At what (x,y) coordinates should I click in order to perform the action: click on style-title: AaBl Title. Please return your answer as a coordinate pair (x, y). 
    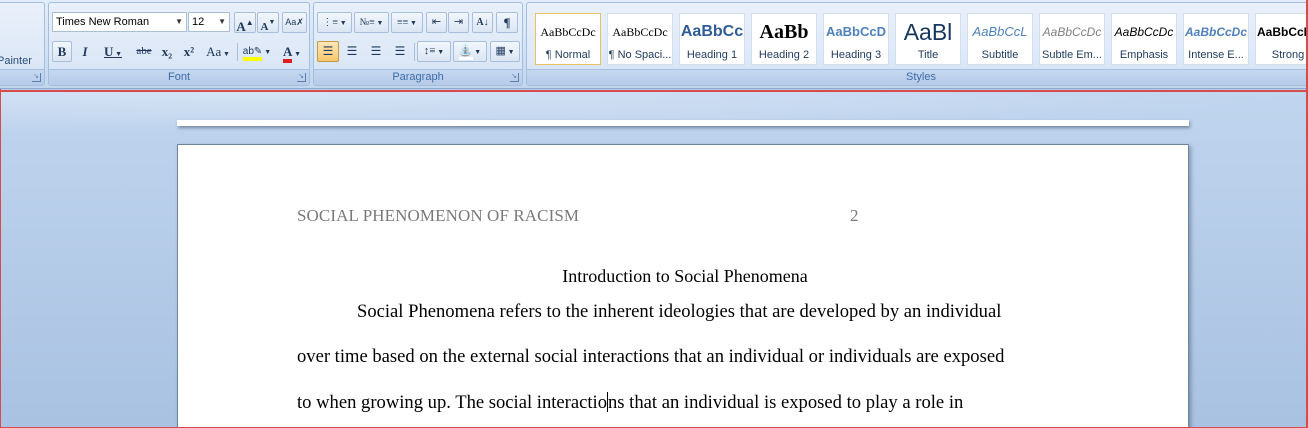
    Looking at the image, I should click on (928, 39).